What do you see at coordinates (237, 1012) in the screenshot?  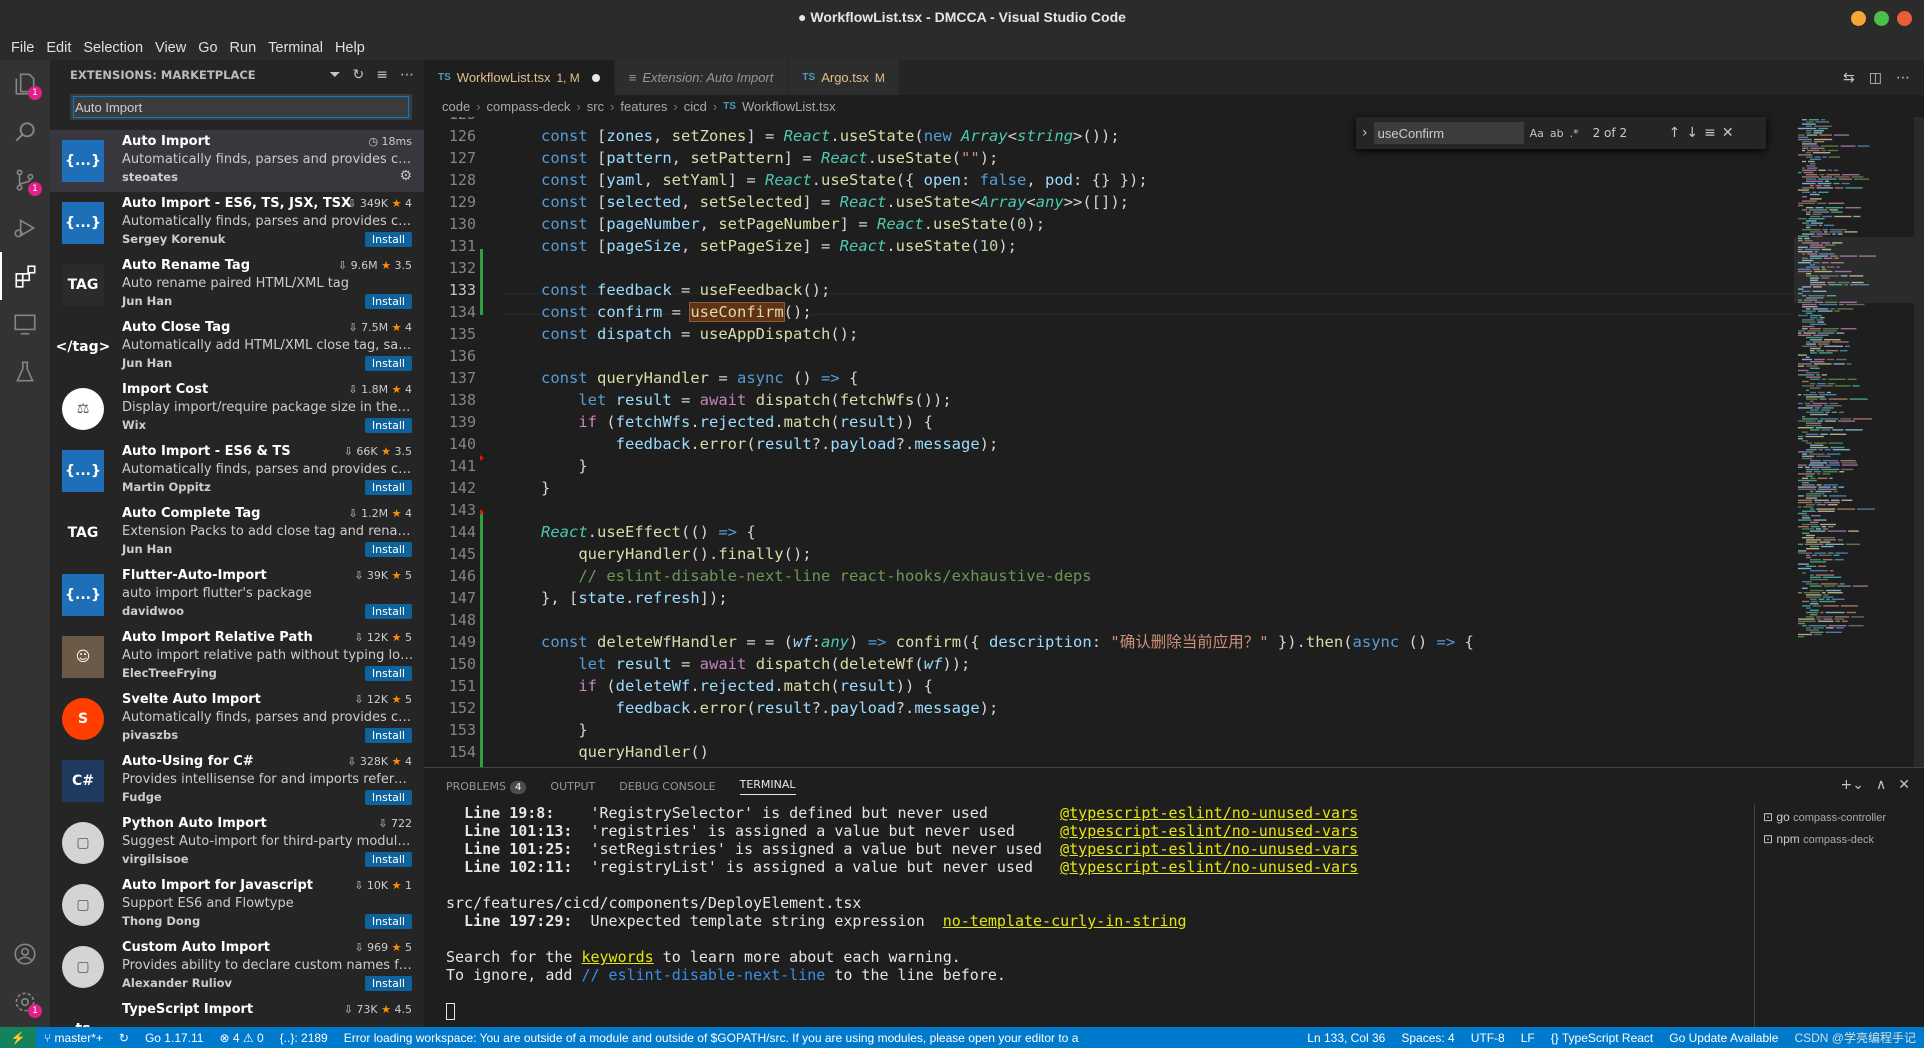 I see `extension-item: ts TypeScript Import ⇩ 73K ★ 4.5` at bounding box center [237, 1012].